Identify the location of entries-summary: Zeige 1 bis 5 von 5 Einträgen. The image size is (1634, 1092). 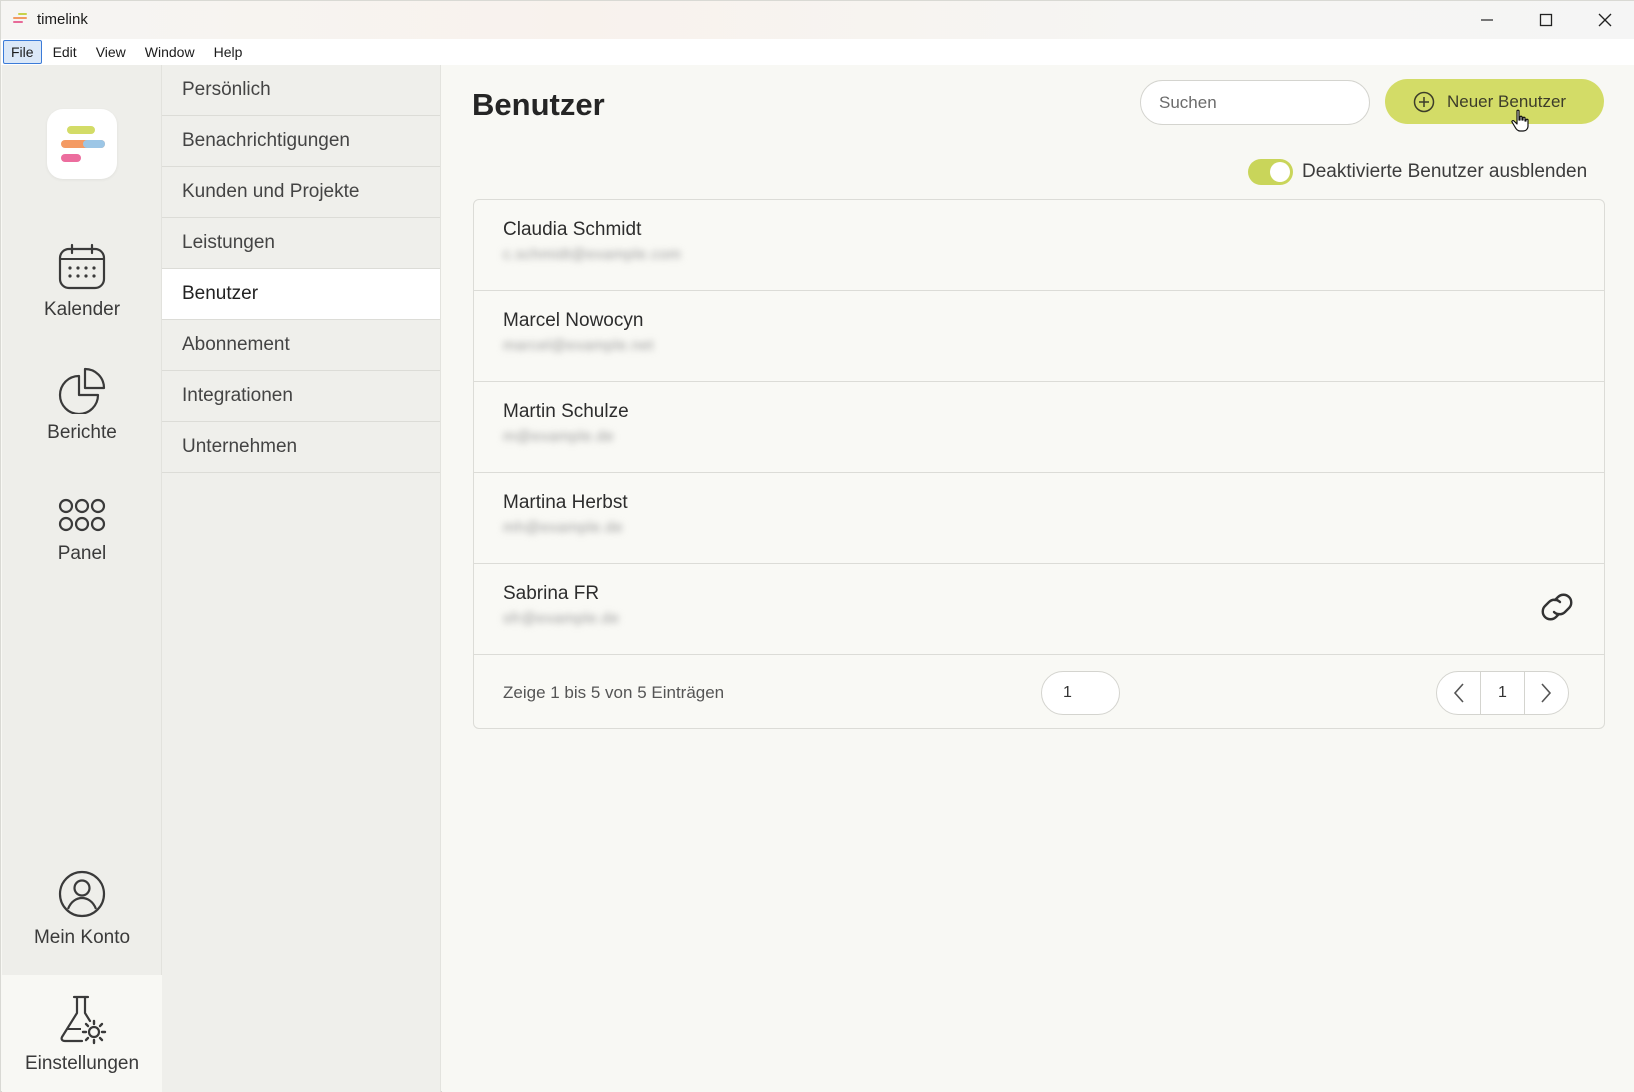
(614, 692).